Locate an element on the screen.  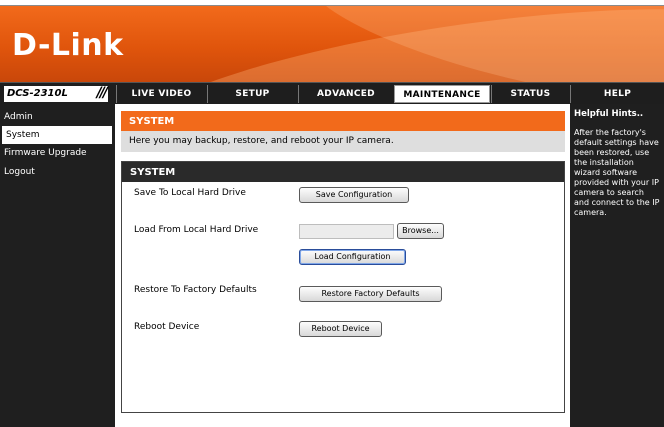
reboot-device-button: Reboot Device is located at coordinates (340, 329).